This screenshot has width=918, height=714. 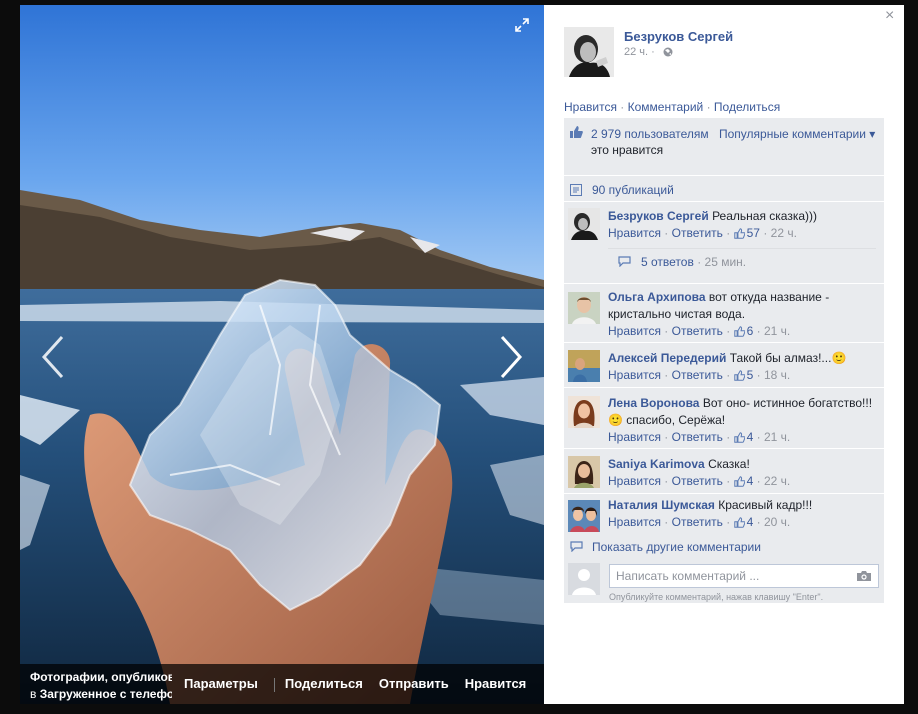 What do you see at coordinates (889, 16) in the screenshot?
I see `close-icon: ×` at bounding box center [889, 16].